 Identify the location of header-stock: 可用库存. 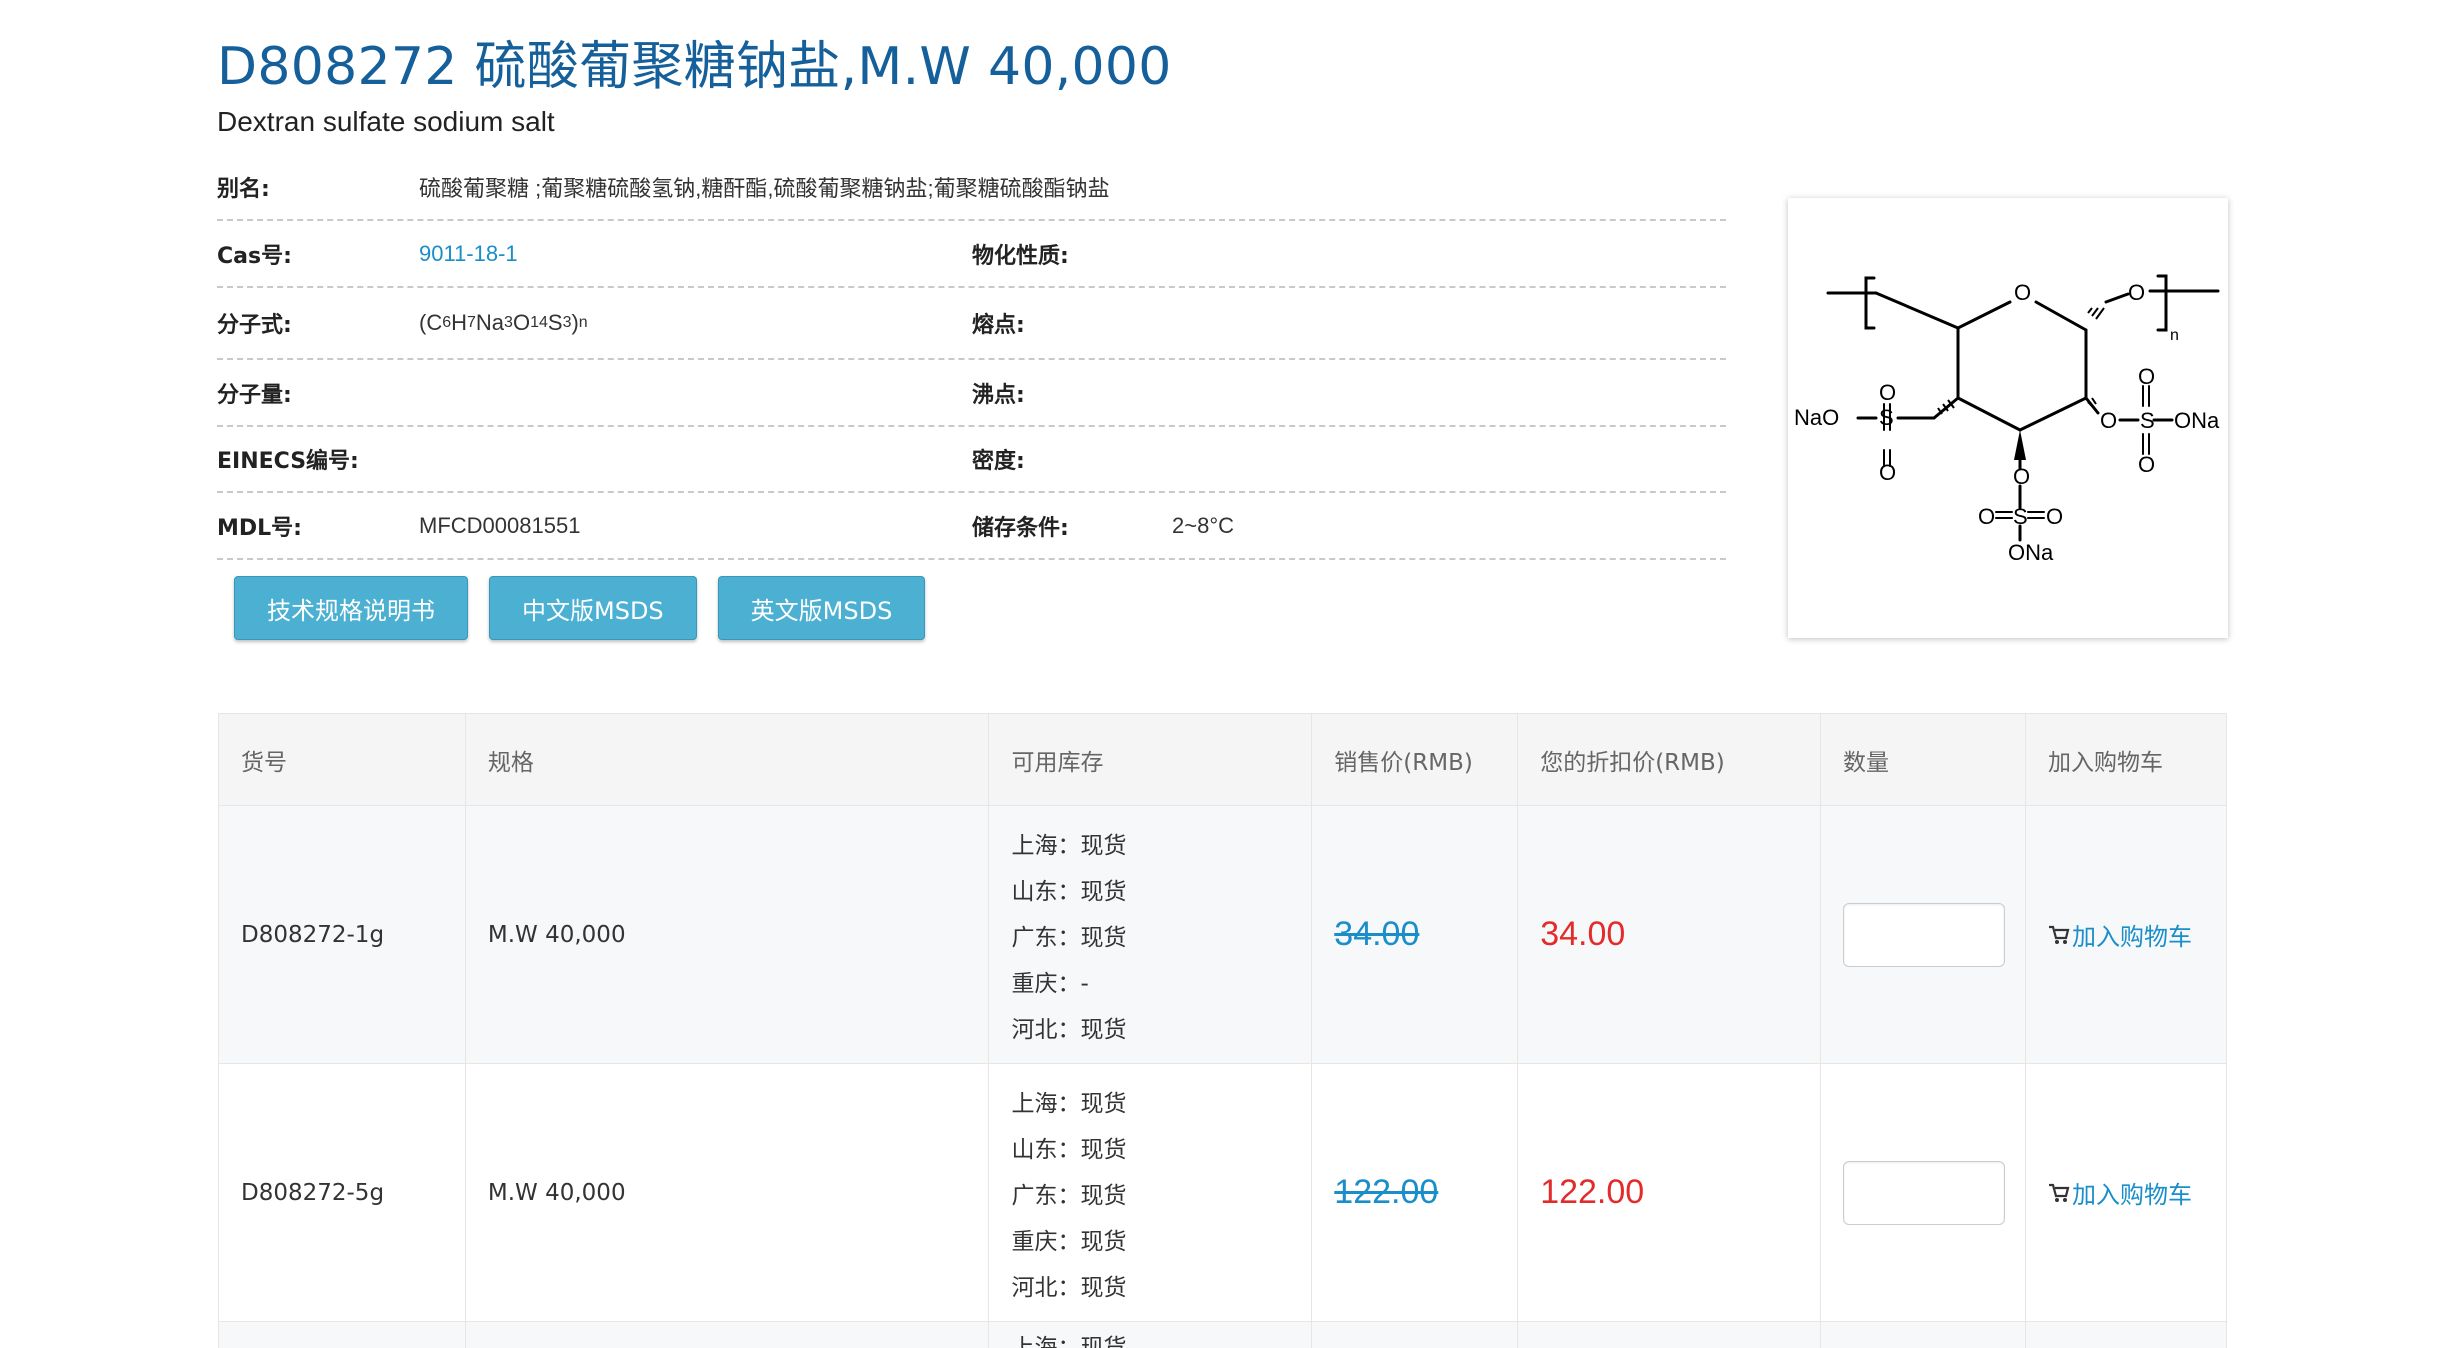
(1150, 759).